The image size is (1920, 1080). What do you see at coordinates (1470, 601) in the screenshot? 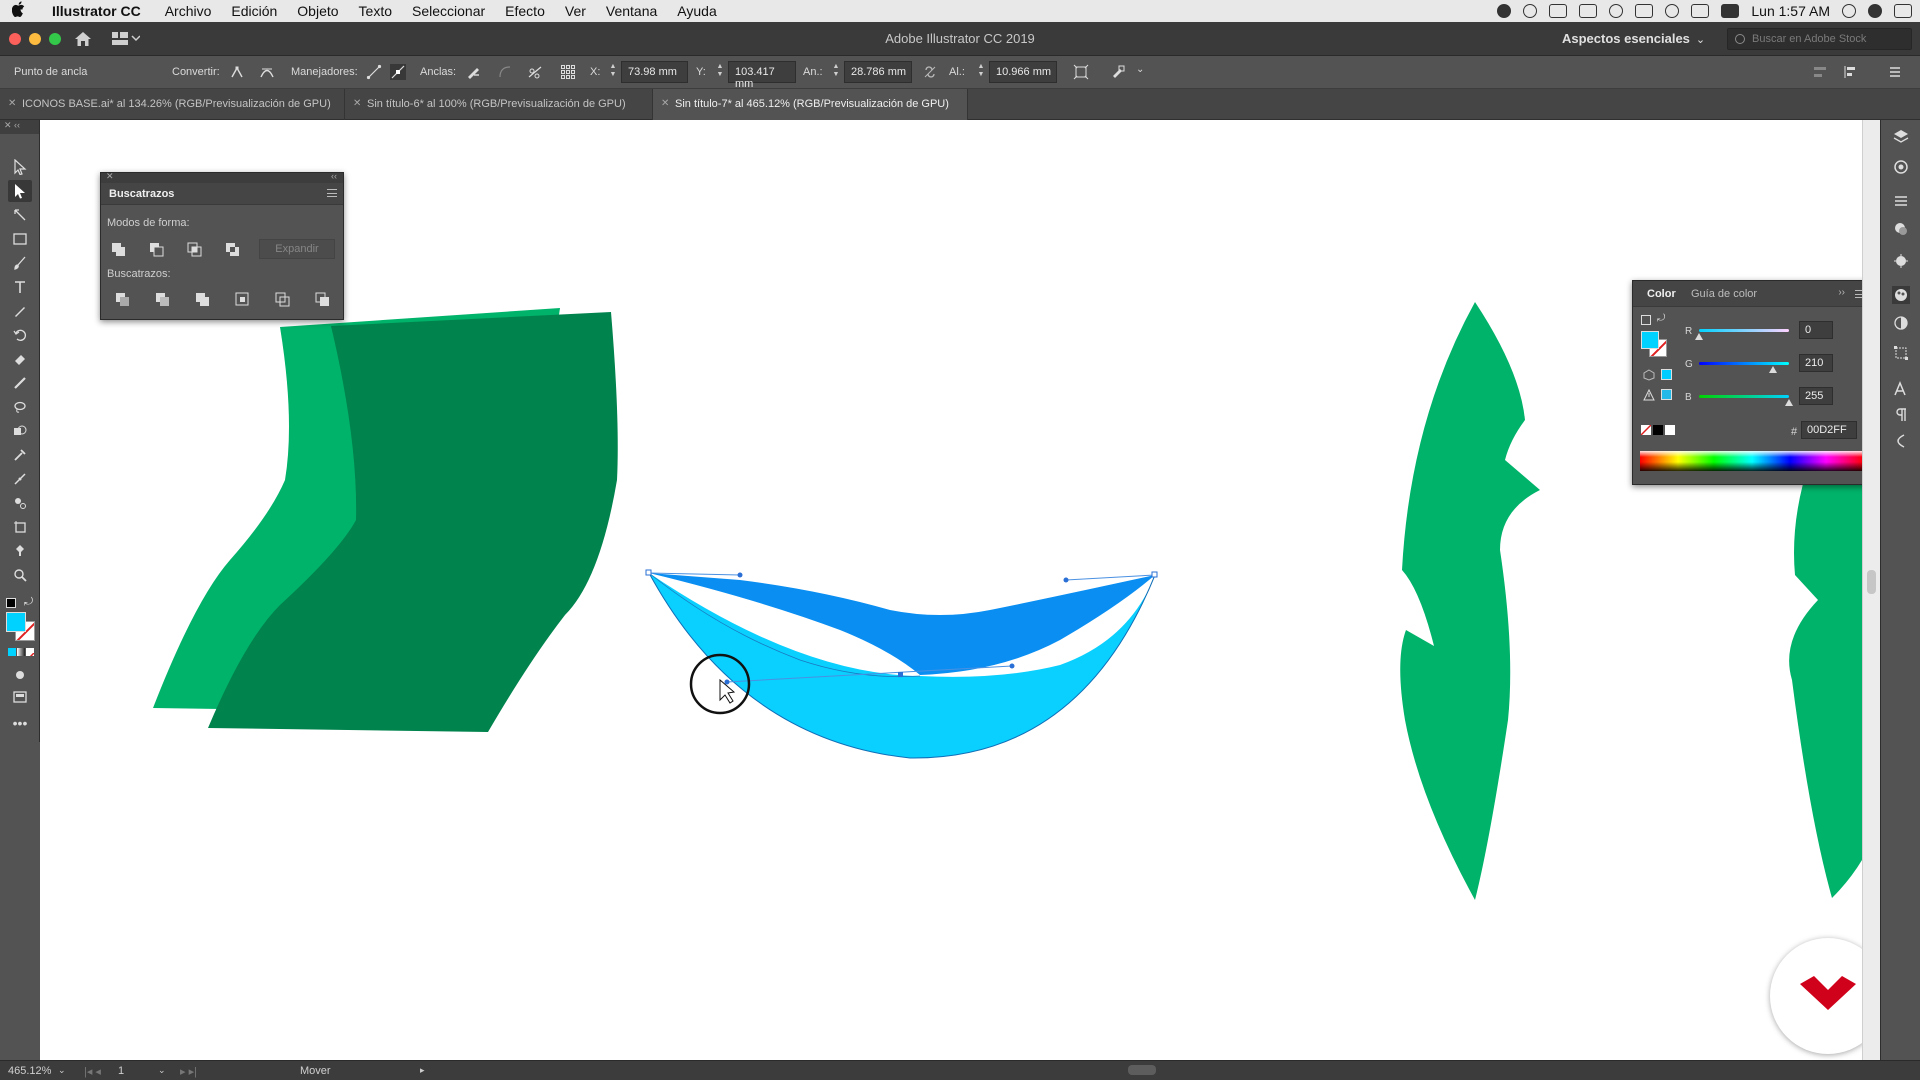
I see `green-leaf-shape` at bounding box center [1470, 601].